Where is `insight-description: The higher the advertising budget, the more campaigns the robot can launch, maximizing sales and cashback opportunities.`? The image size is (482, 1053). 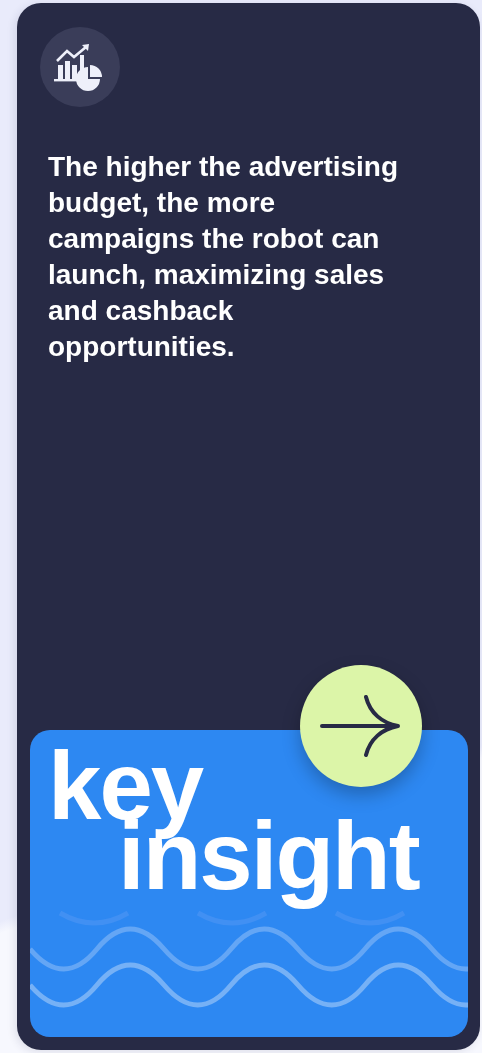 insight-description: The higher the advertising budget, the more campaigns the robot can launch, maximizing sales and cashback opportunities. is located at coordinates (224, 257).